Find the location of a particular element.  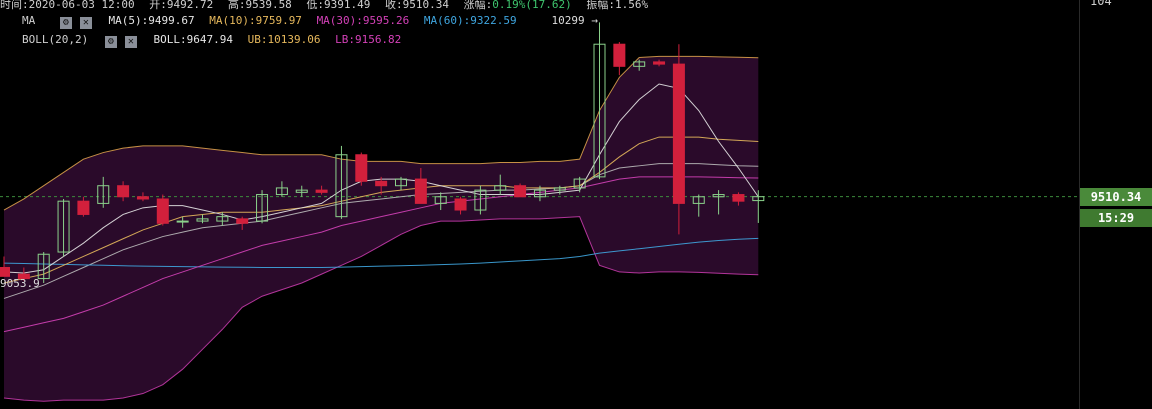

high-marker: 10299 → is located at coordinates (574, 21).